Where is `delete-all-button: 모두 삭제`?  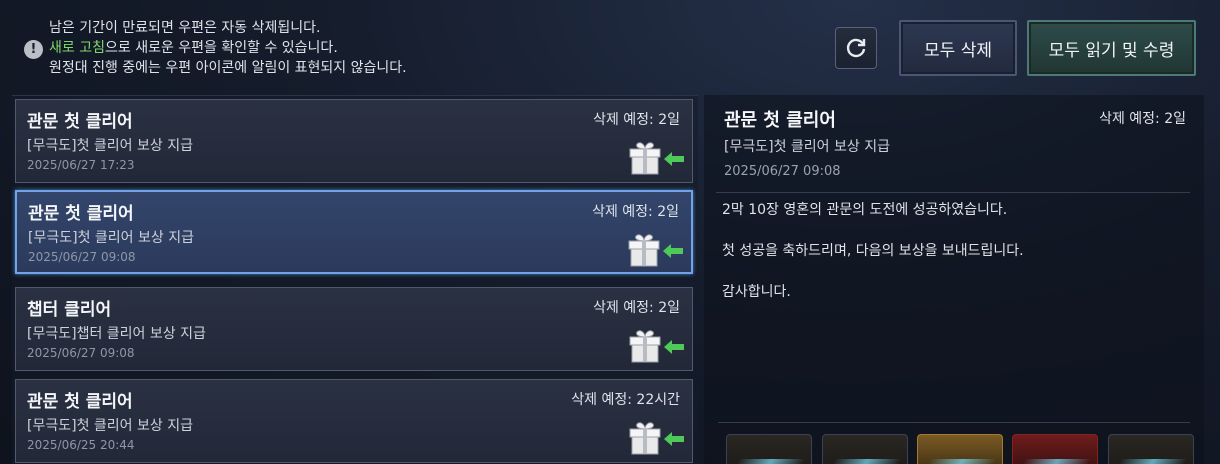
delete-all-button: 모두 삭제 is located at coordinates (958, 48).